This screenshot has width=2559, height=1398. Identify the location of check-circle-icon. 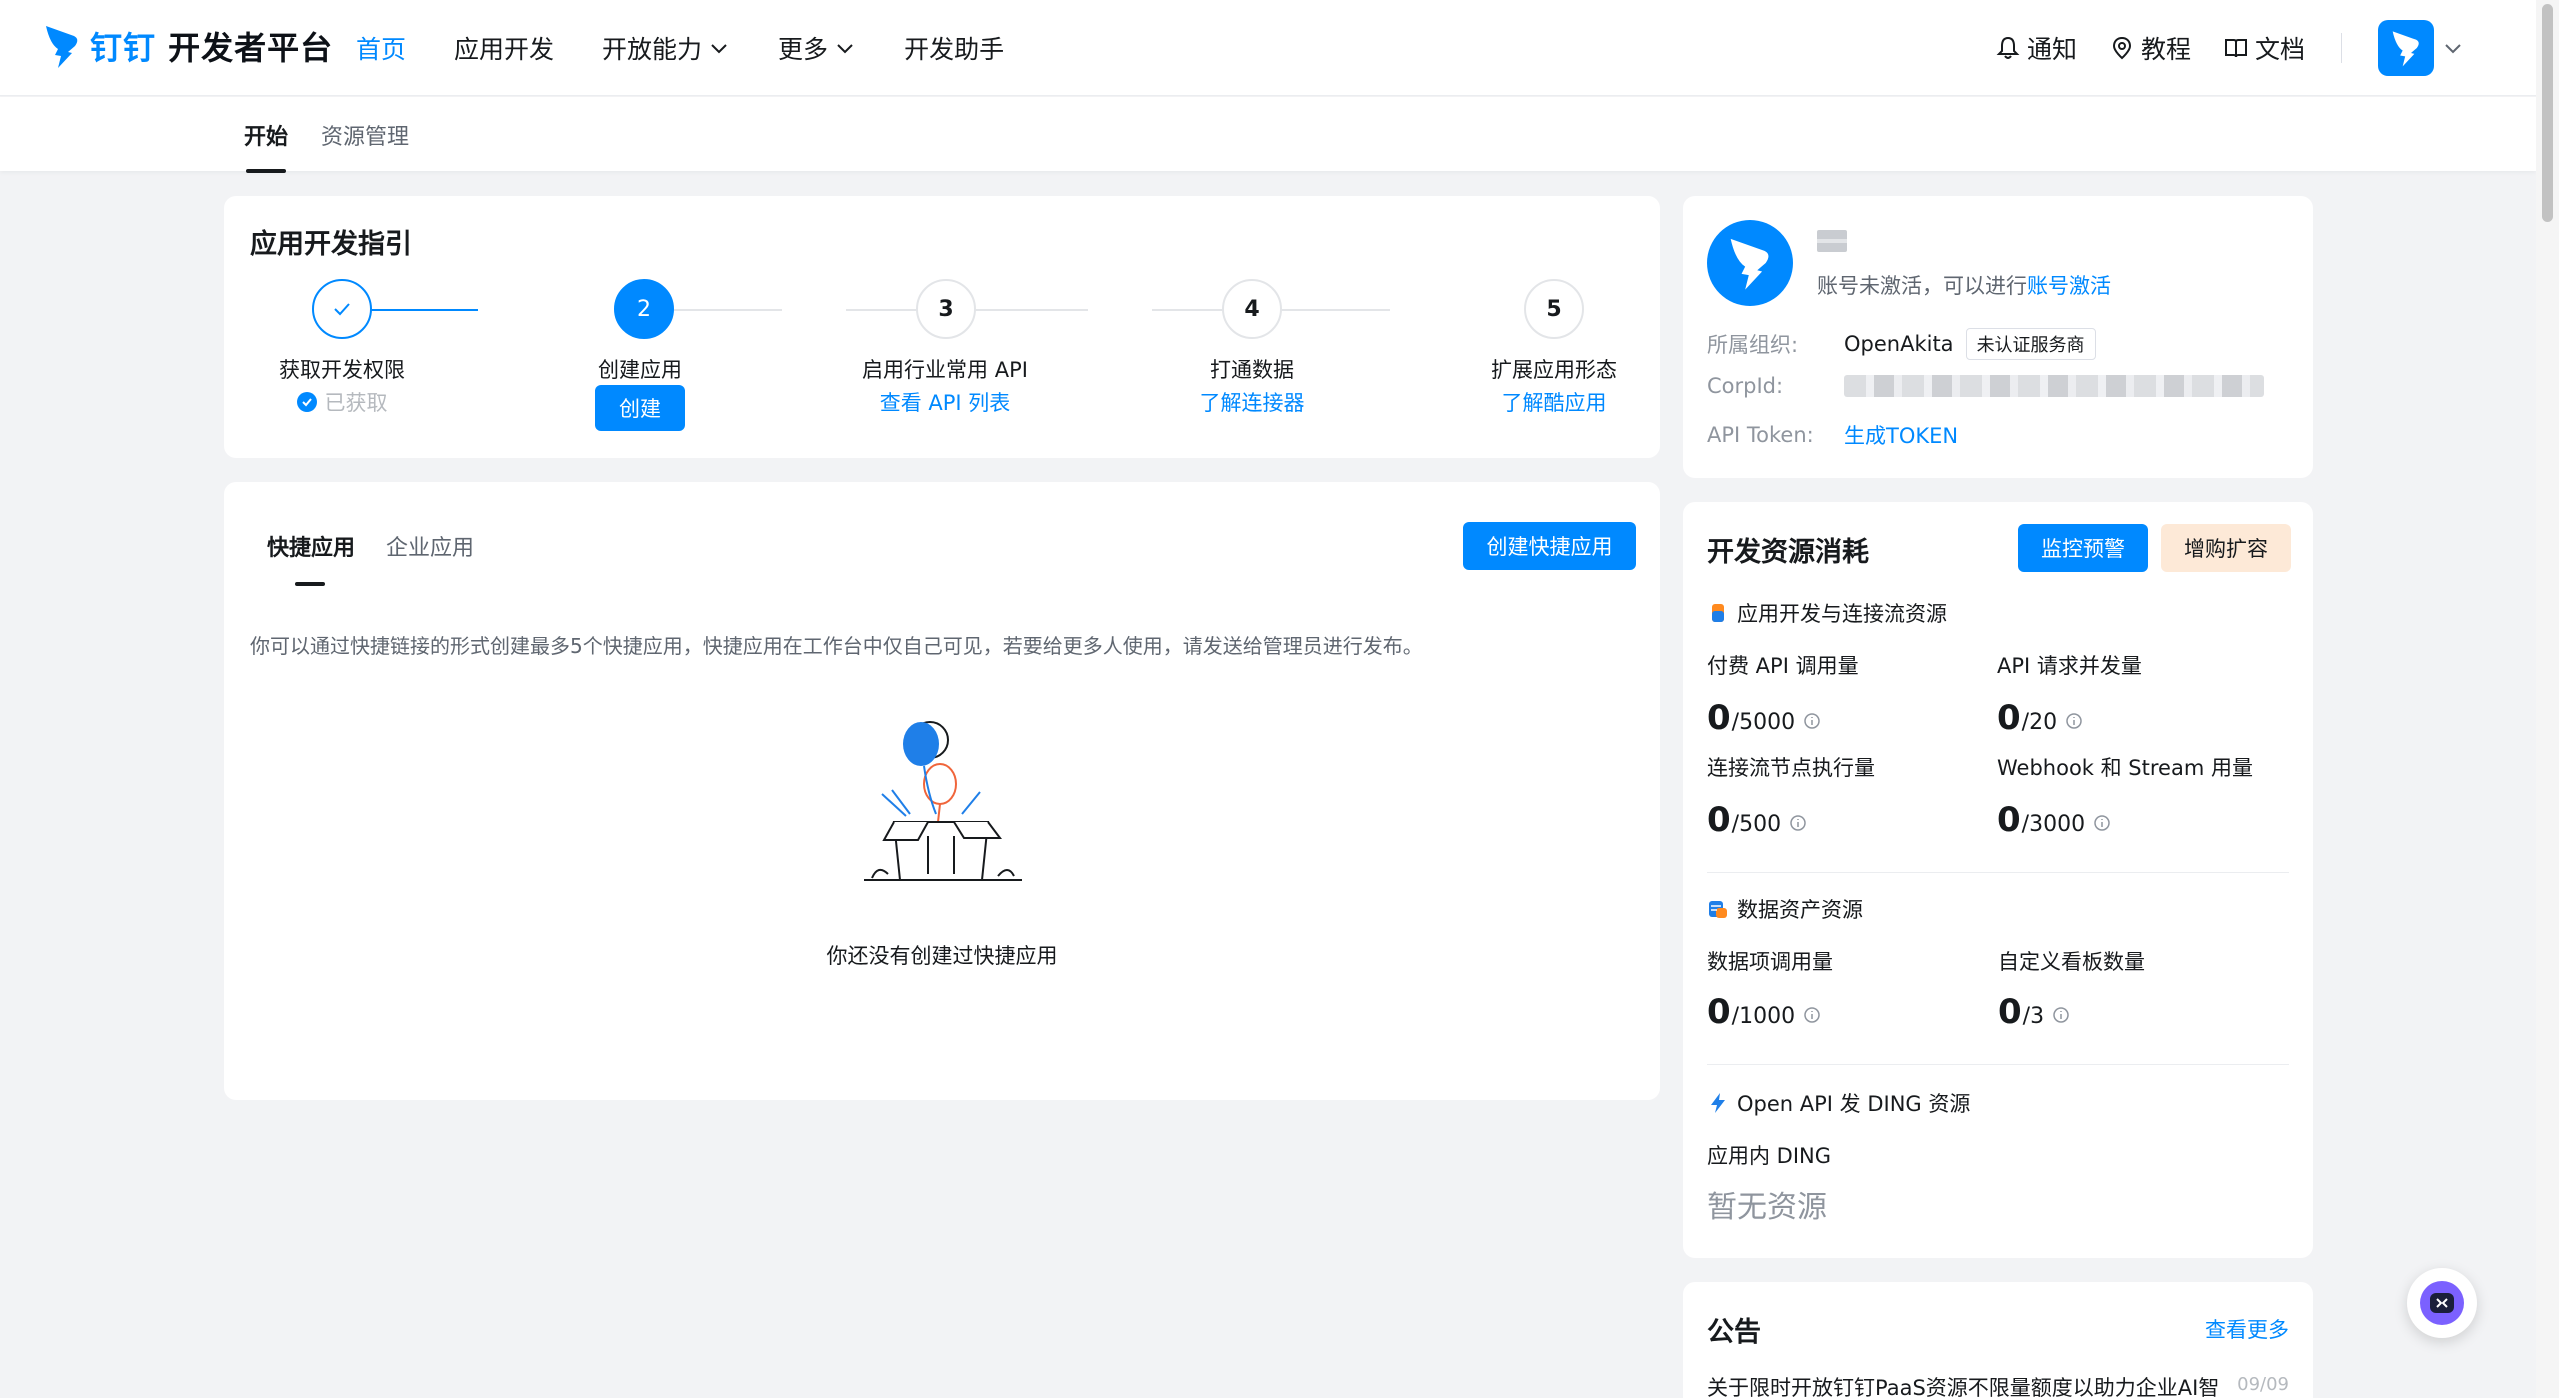
(306, 402).